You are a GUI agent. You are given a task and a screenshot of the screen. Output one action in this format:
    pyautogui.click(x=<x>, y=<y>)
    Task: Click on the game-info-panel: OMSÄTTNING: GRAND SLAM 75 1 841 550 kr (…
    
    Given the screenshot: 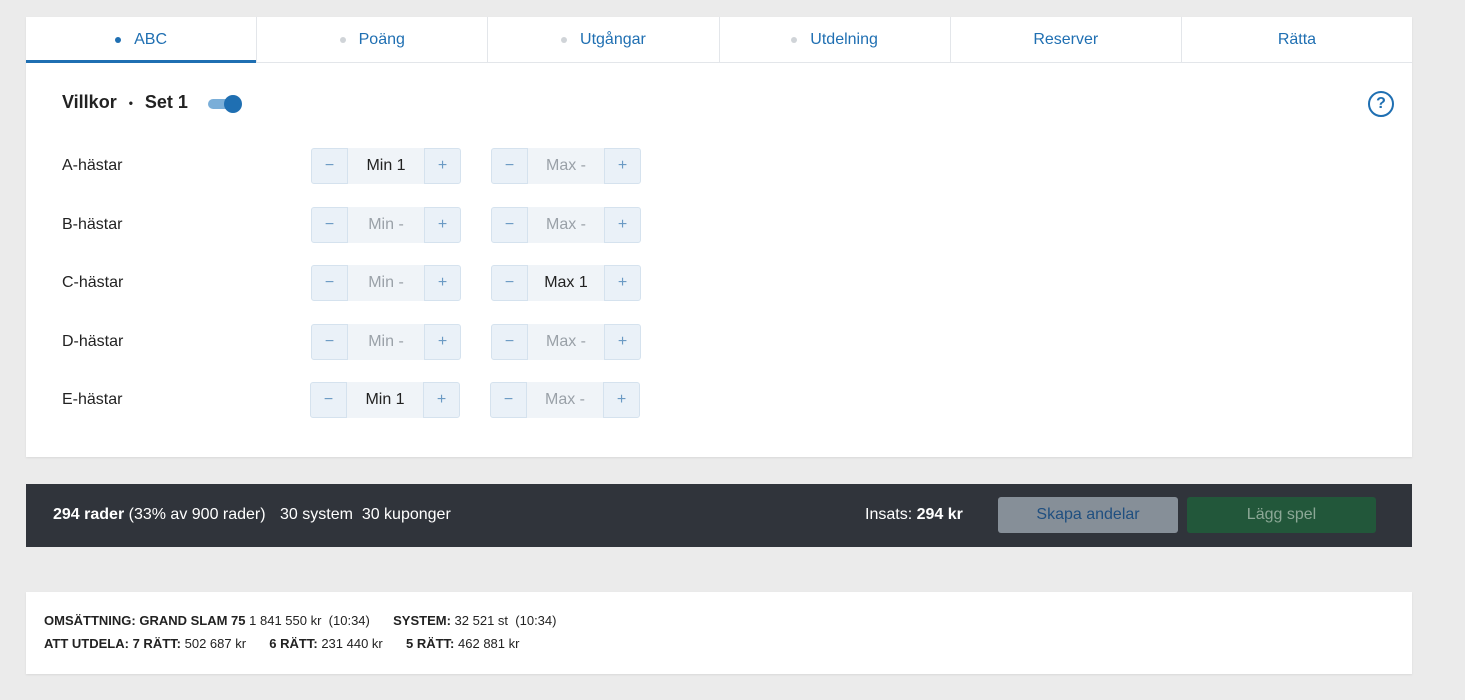 What is the action you would take?
    pyautogui.click(x=719, y=633)
    